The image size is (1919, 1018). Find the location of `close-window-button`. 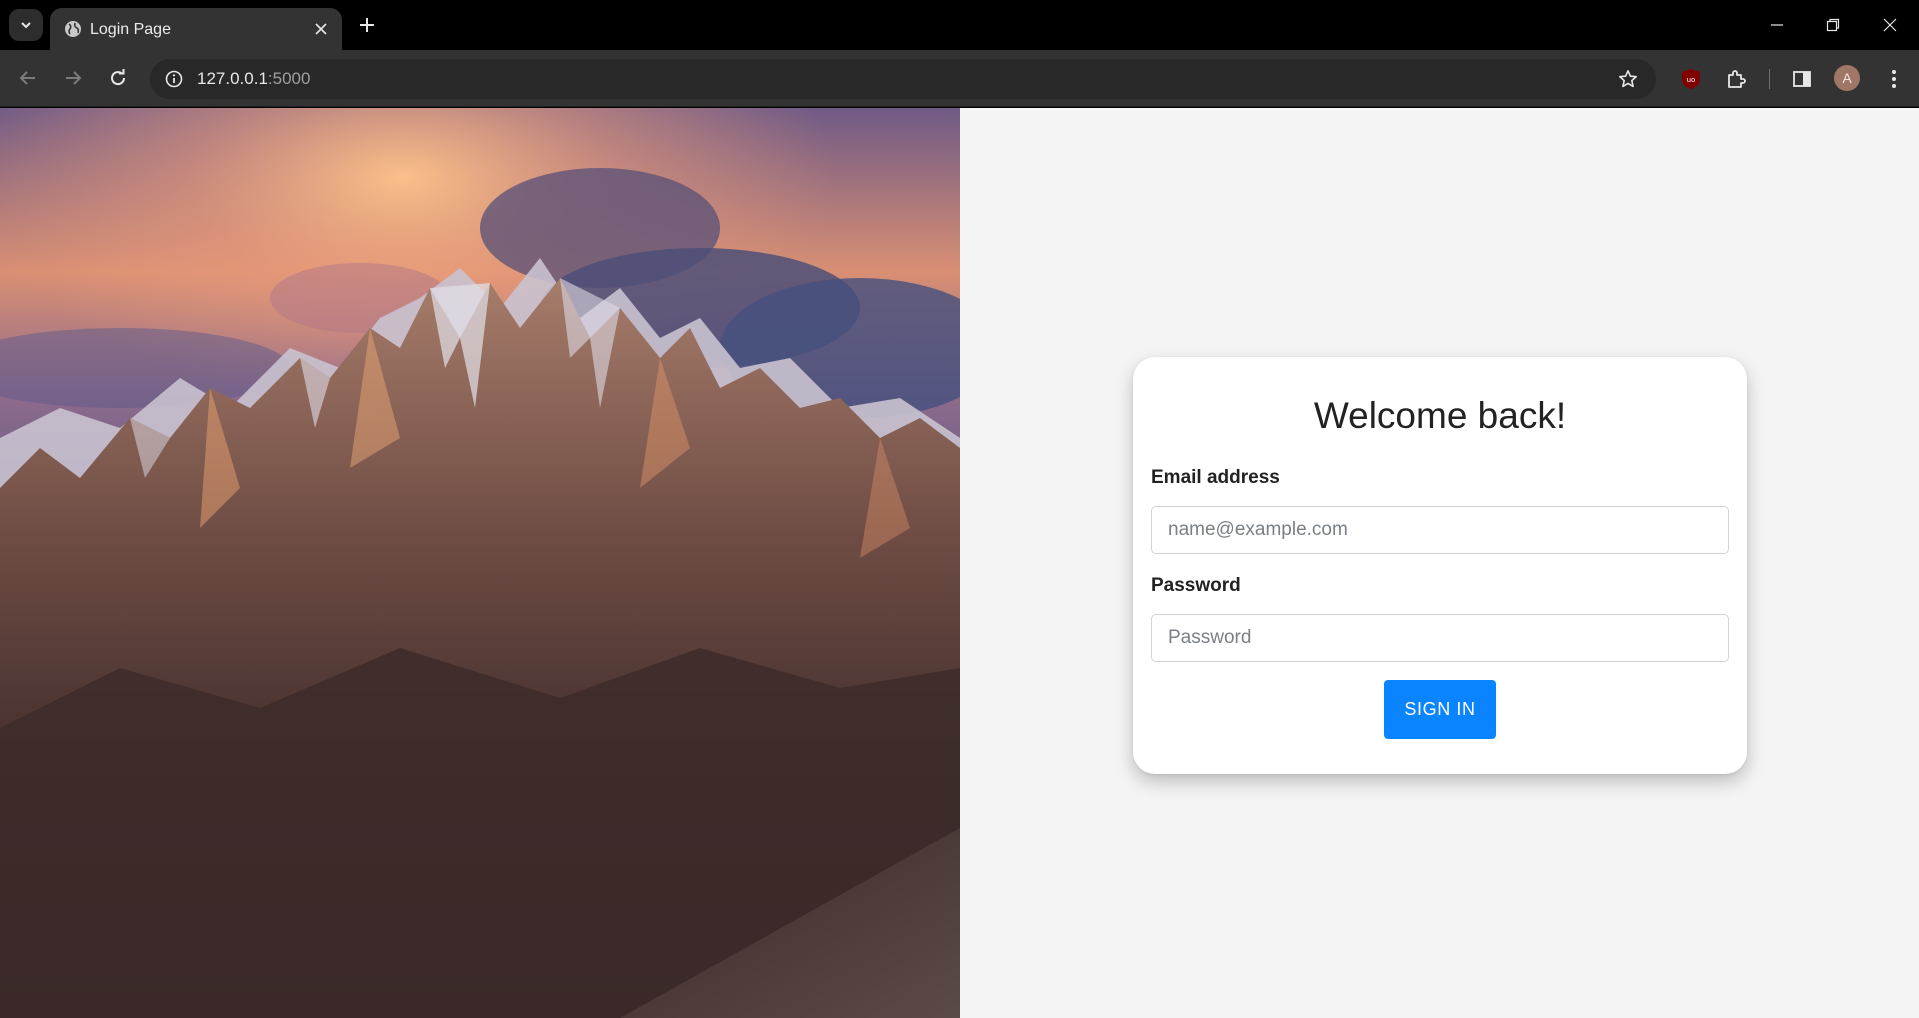

close-window-button is located at coordinates (1890, 25).